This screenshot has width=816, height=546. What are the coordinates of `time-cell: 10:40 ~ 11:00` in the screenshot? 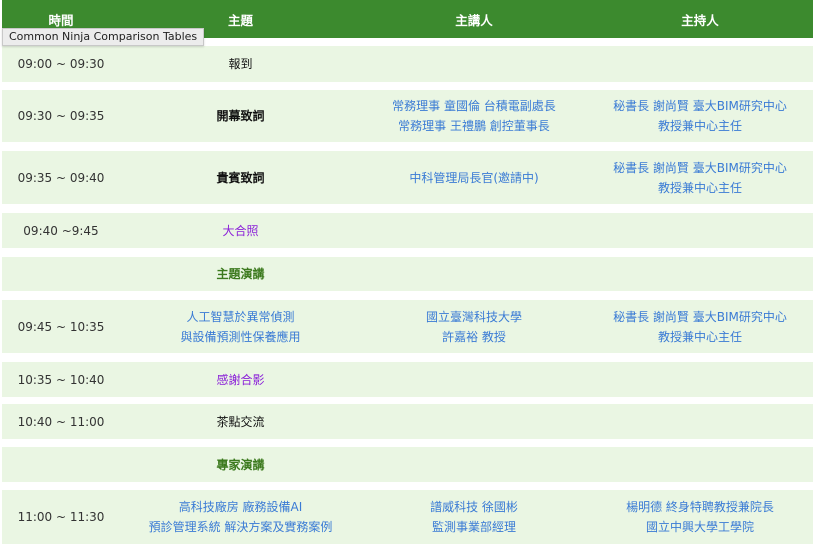 It's located at (61, 421).